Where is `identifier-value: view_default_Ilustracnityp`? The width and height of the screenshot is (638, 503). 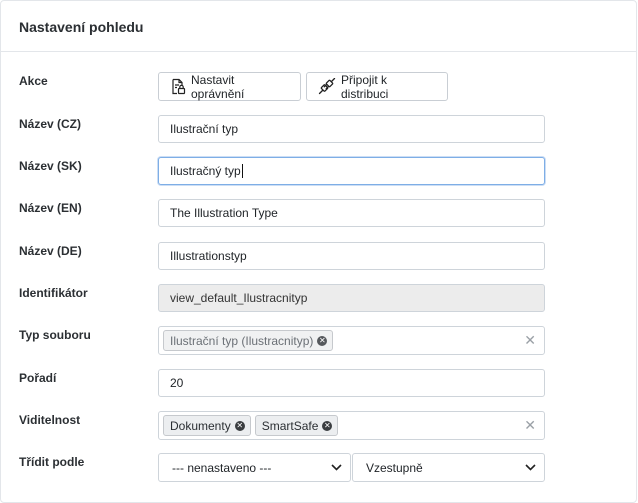 identifier-value: view_default_Ilustracnityp is located at coordinates (239, 298).